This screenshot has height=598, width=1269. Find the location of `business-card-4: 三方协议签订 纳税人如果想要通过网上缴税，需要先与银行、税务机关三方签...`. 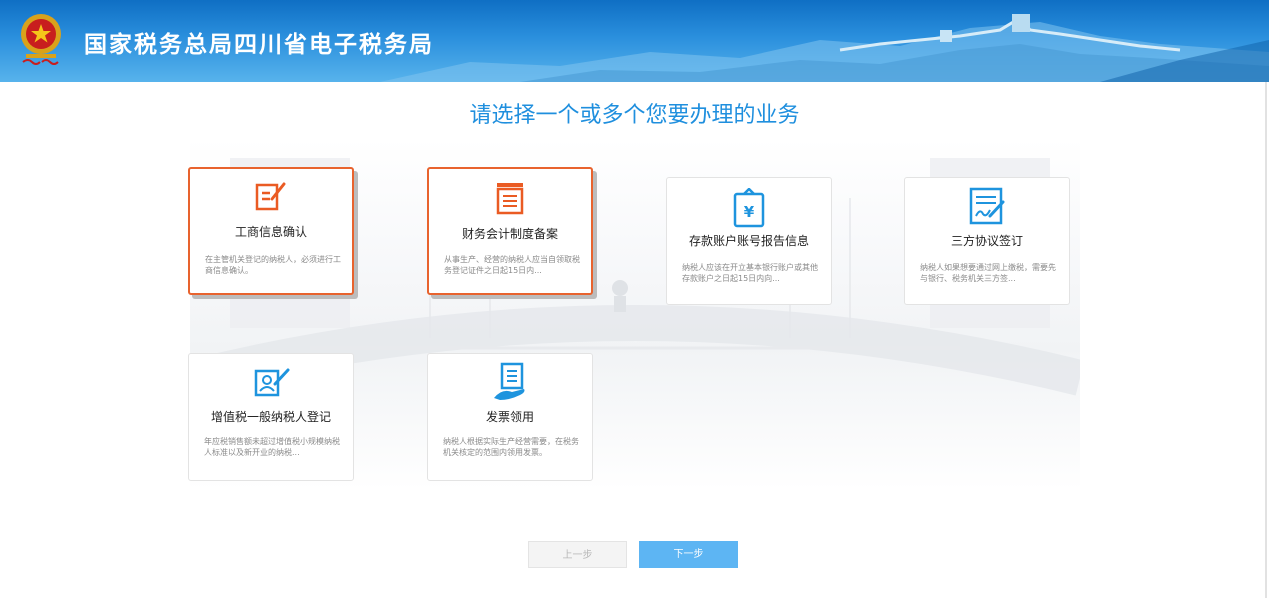

business-card-4: 三方协议签订 纳税人如果想要通过网上缴税，需要先与银行、税务机关三方签... is located at coordinates (987, 241).